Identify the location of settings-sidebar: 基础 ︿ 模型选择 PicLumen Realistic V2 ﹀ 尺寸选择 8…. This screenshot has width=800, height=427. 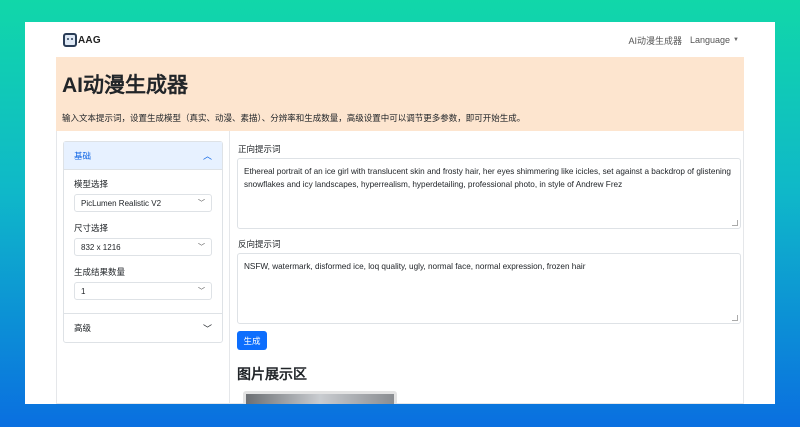
(143, 267).